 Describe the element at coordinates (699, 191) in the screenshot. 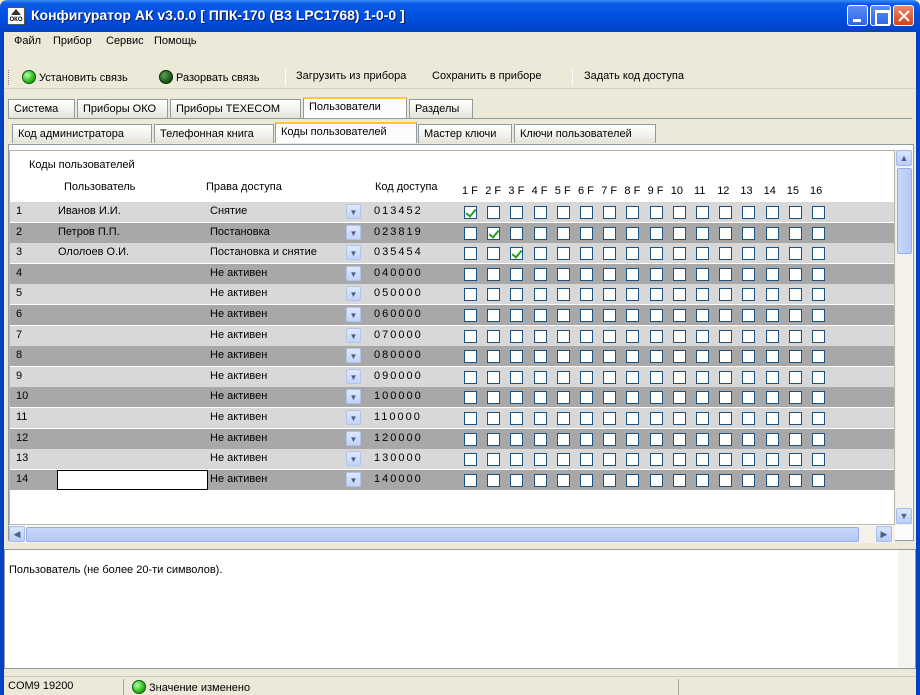

I see `header-flag: 11` at that location.